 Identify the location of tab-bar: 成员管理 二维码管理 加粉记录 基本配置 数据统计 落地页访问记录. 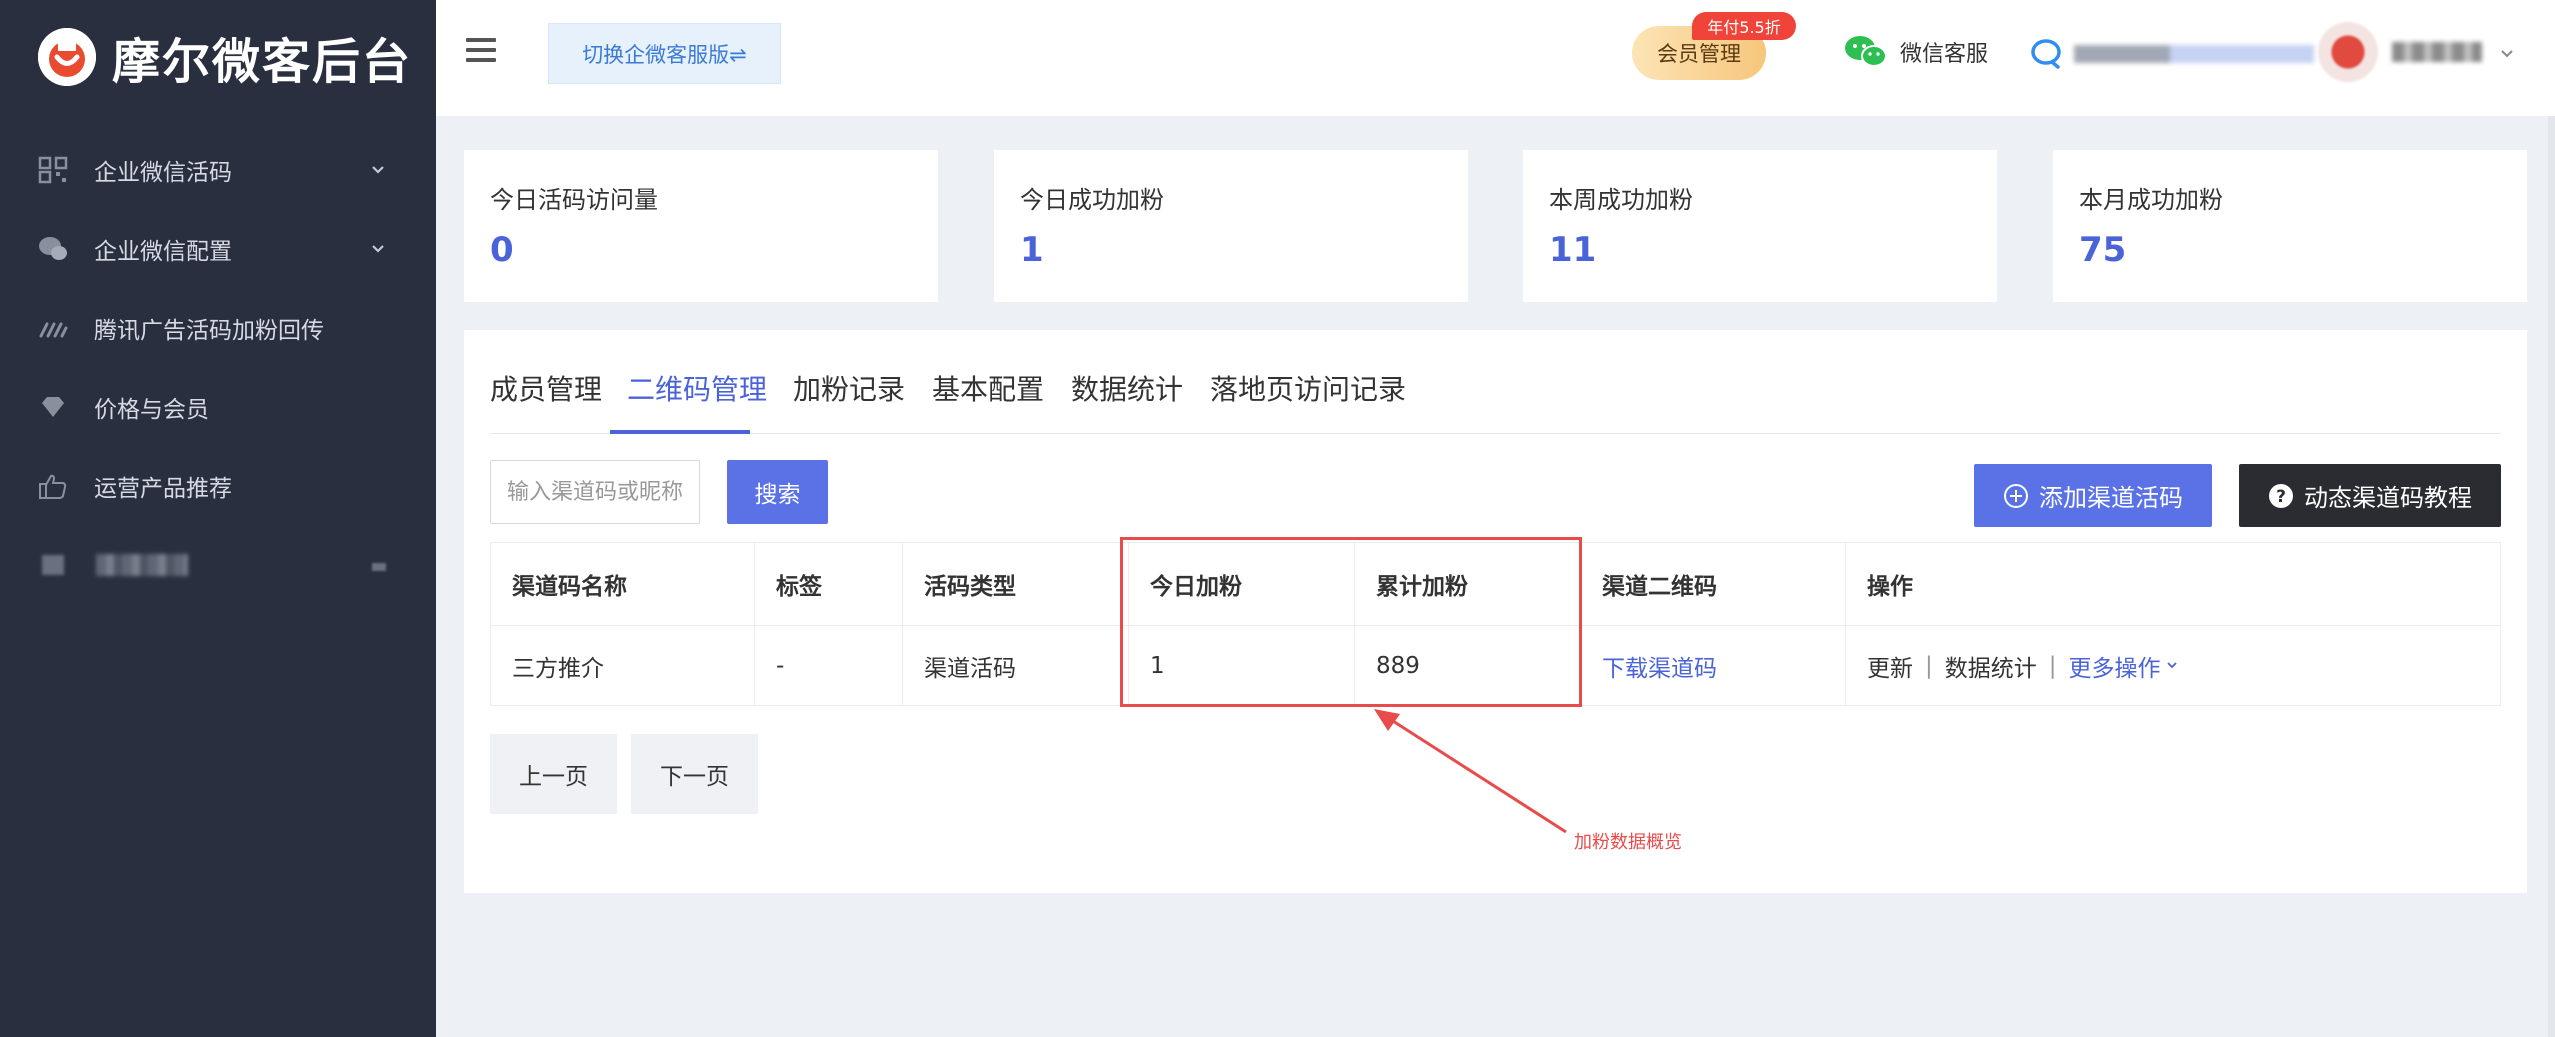
(1495, 382).